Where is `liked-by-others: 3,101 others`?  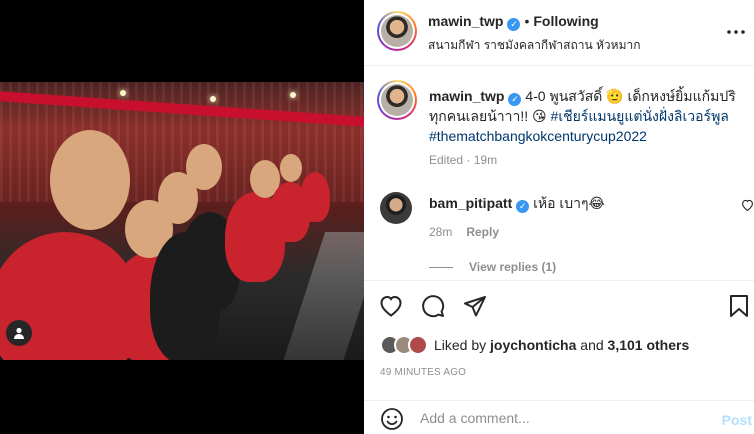 liked-by-others: 3,101 others is located at coordinates (649, 345).